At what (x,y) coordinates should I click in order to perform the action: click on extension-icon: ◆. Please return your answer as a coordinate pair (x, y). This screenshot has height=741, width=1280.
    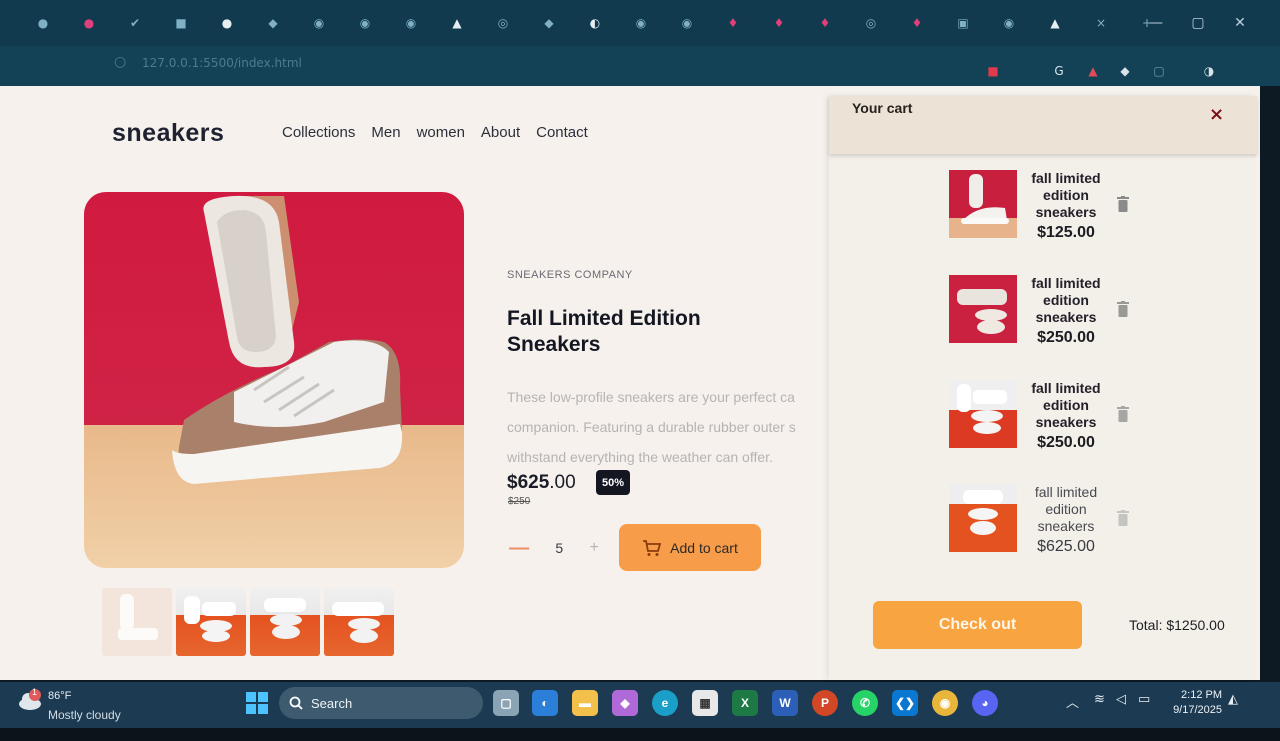
    Looking at the image, I should click on (1125, 71).